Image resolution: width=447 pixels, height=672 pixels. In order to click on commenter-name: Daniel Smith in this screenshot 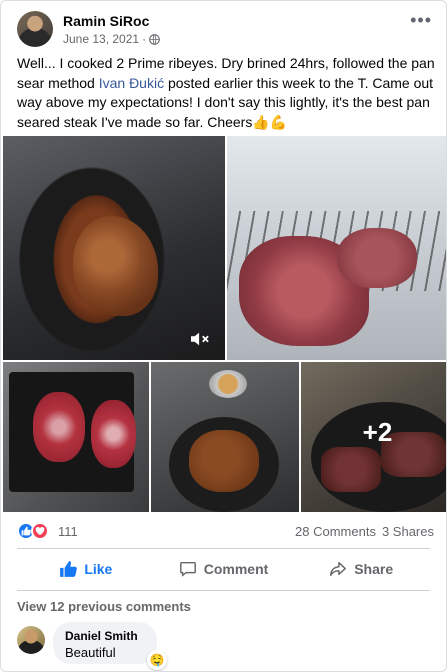, I will do `click(105, 636)`.